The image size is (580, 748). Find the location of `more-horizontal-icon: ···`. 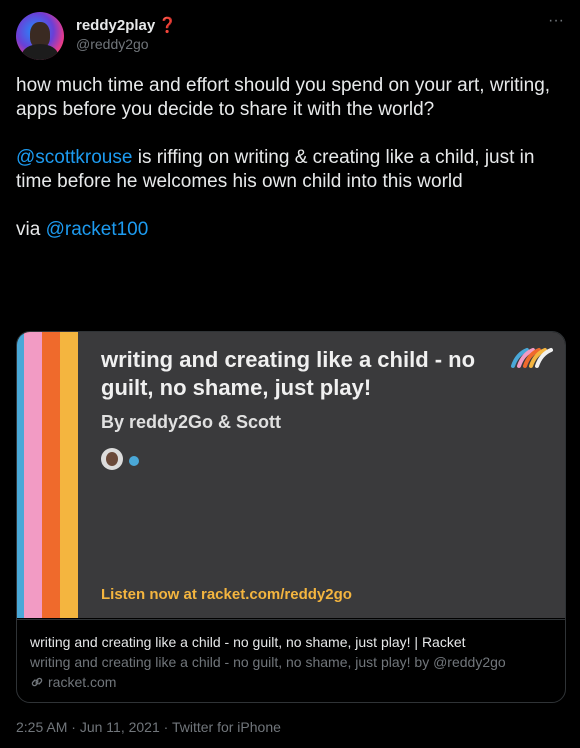

more-horizontal-icon: ··· is located at coordinates (556, 24).